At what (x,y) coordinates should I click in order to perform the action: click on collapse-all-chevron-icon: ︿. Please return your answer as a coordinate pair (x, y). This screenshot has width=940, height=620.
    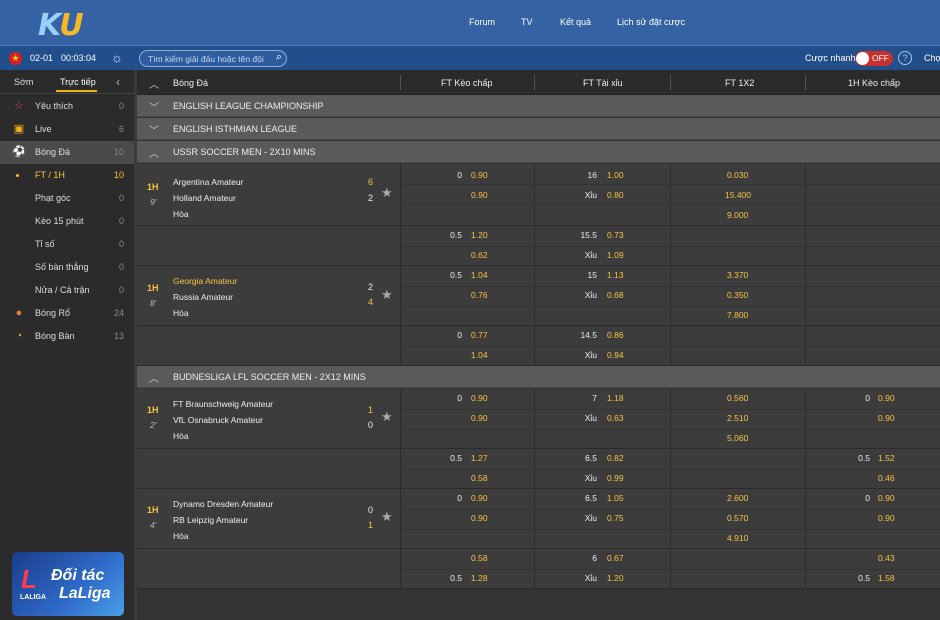
    Looking at the image, I should click on (154, 83).